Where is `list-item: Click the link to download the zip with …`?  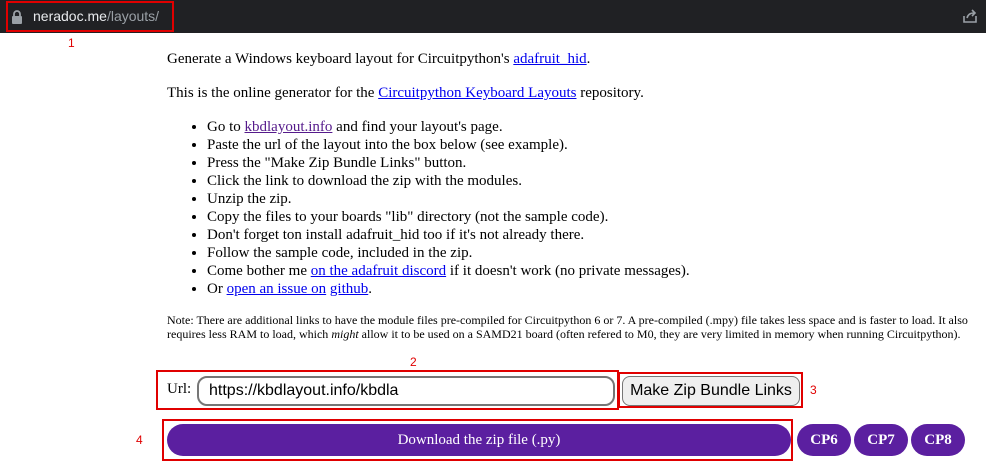
list-item: Click the link to download the zip with … is located at coordinates (587, 181).